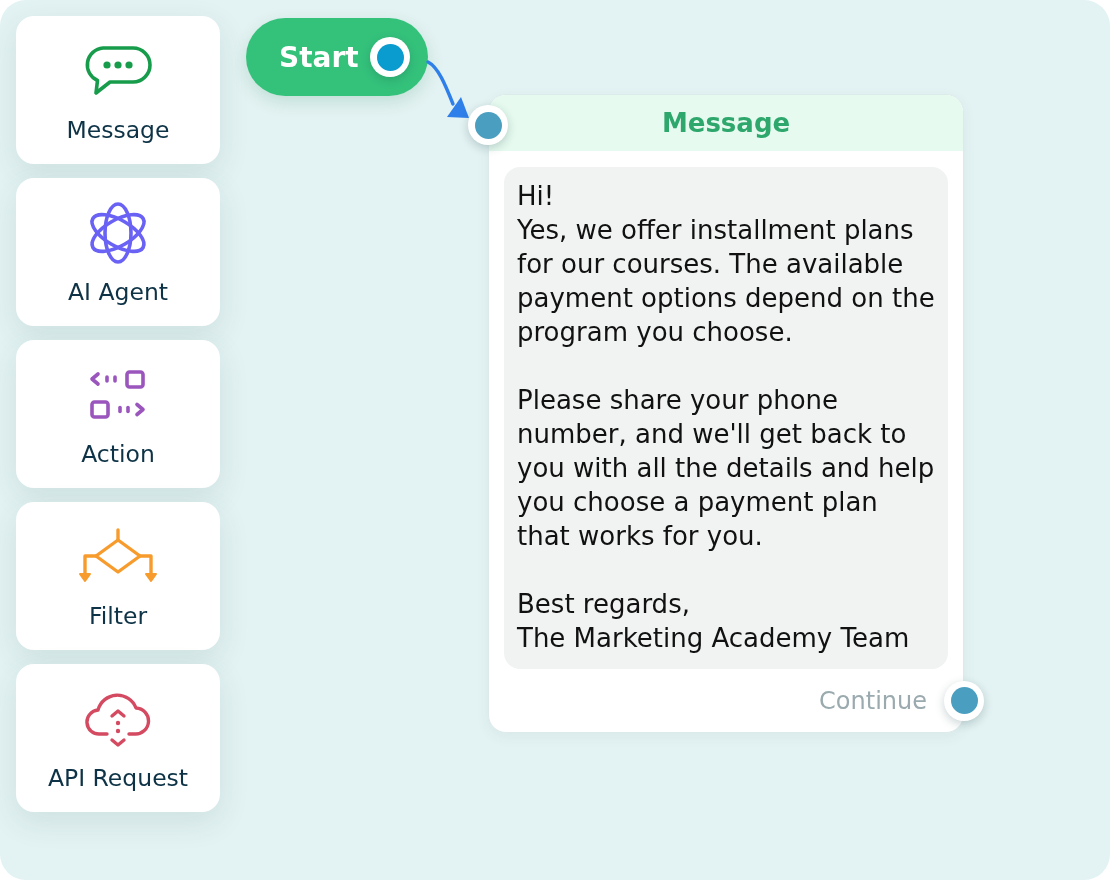 Image resolution: width=1110 pixels, height=880 pixels. Describe the element at coordinates (873, 700) in the screenshot. I see `output-label: Continue` at that location.